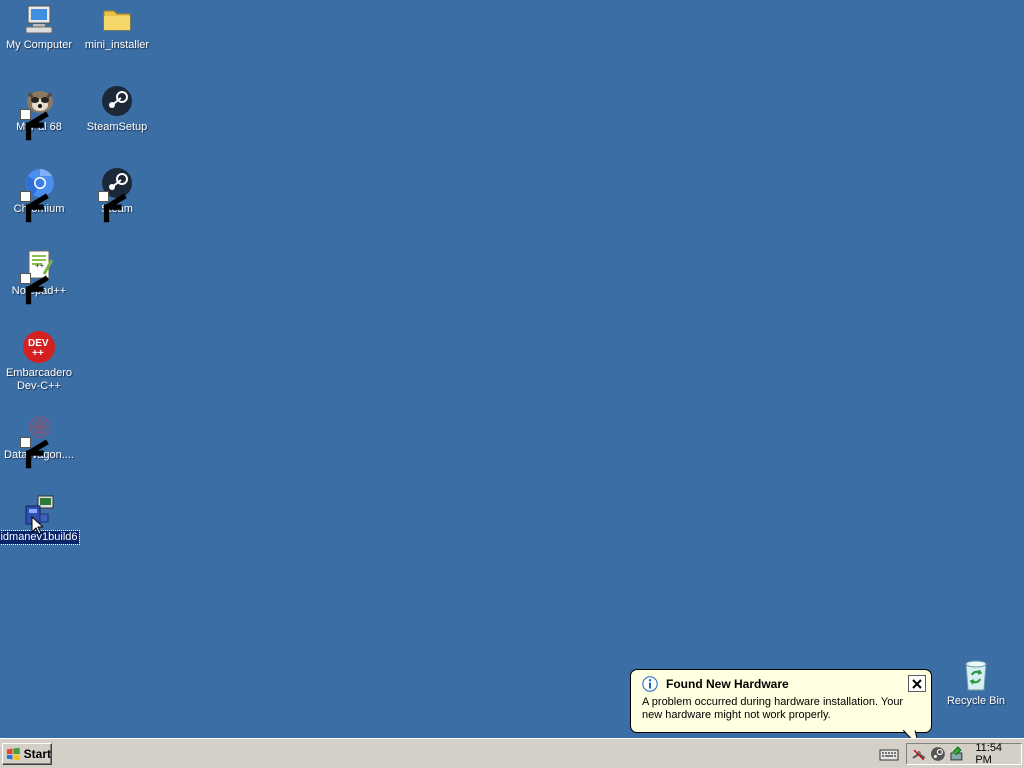 This screenshot has height=768, width=1024. Describe the element at coordinates (727, 684) in the screenshot. I see `balloon-title: Found New Hardware` at that location.